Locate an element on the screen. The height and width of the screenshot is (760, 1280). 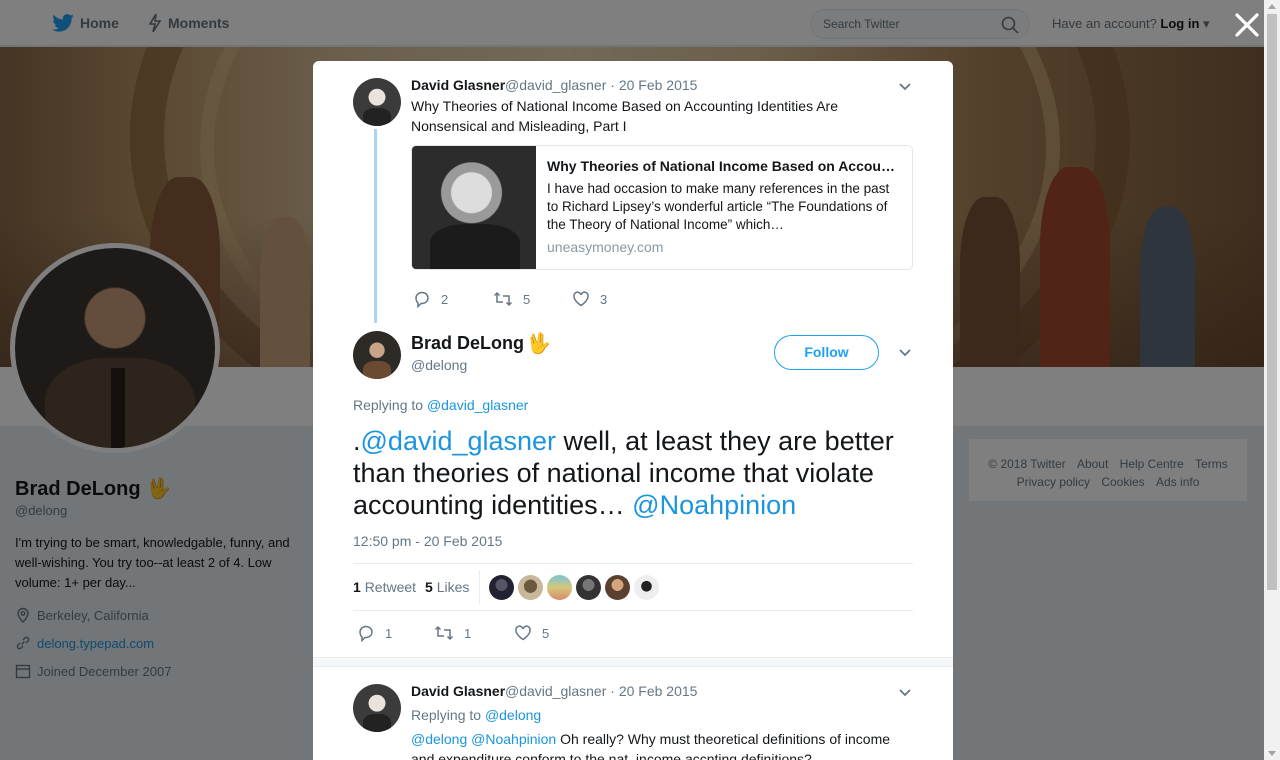
mention-link: @david_glasner is located at coordinates (459, 441).